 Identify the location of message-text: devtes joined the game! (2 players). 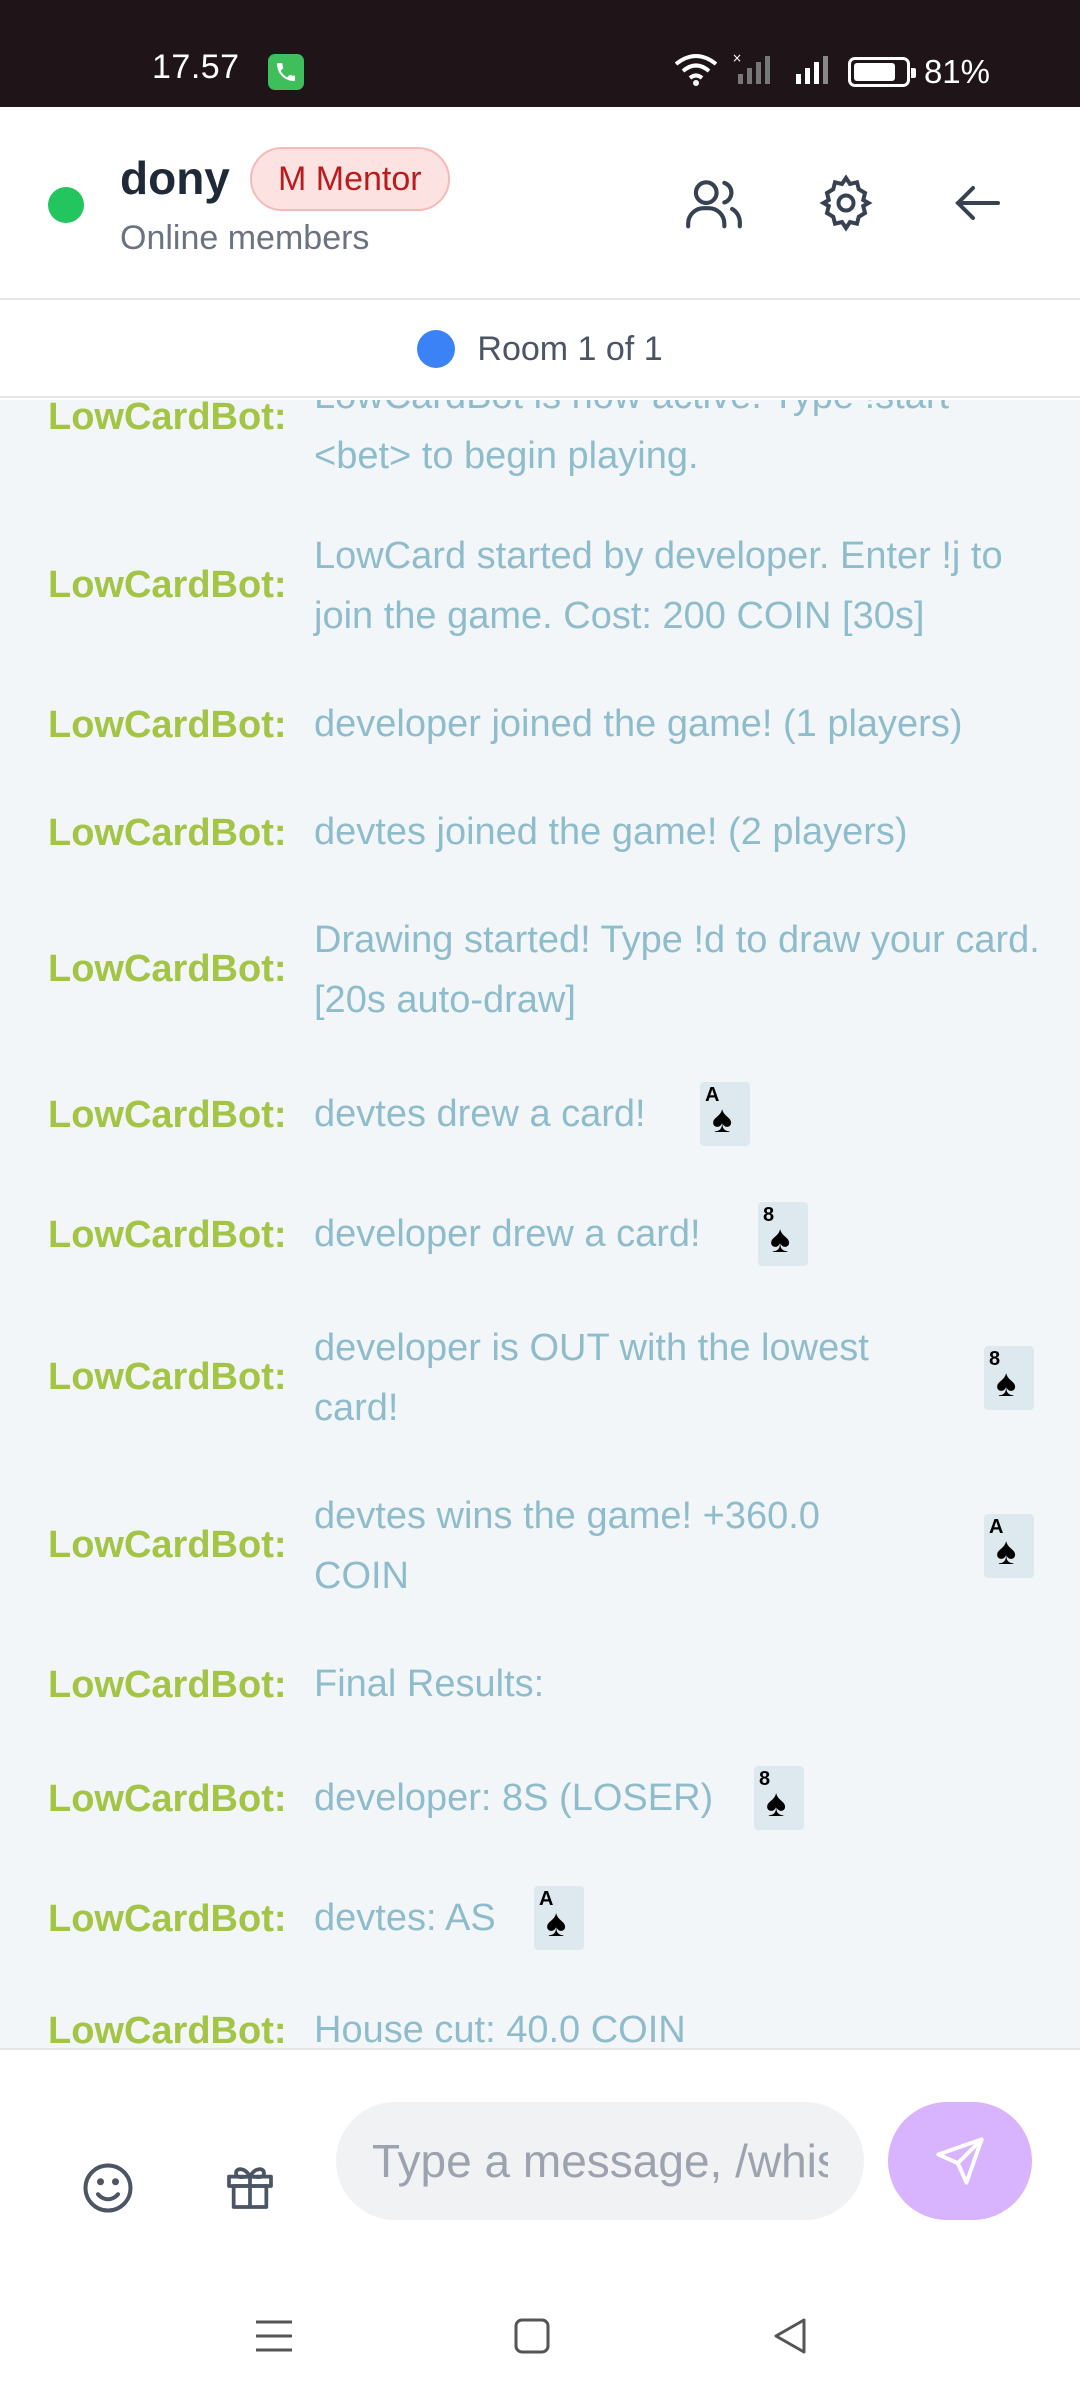
(611, 832).